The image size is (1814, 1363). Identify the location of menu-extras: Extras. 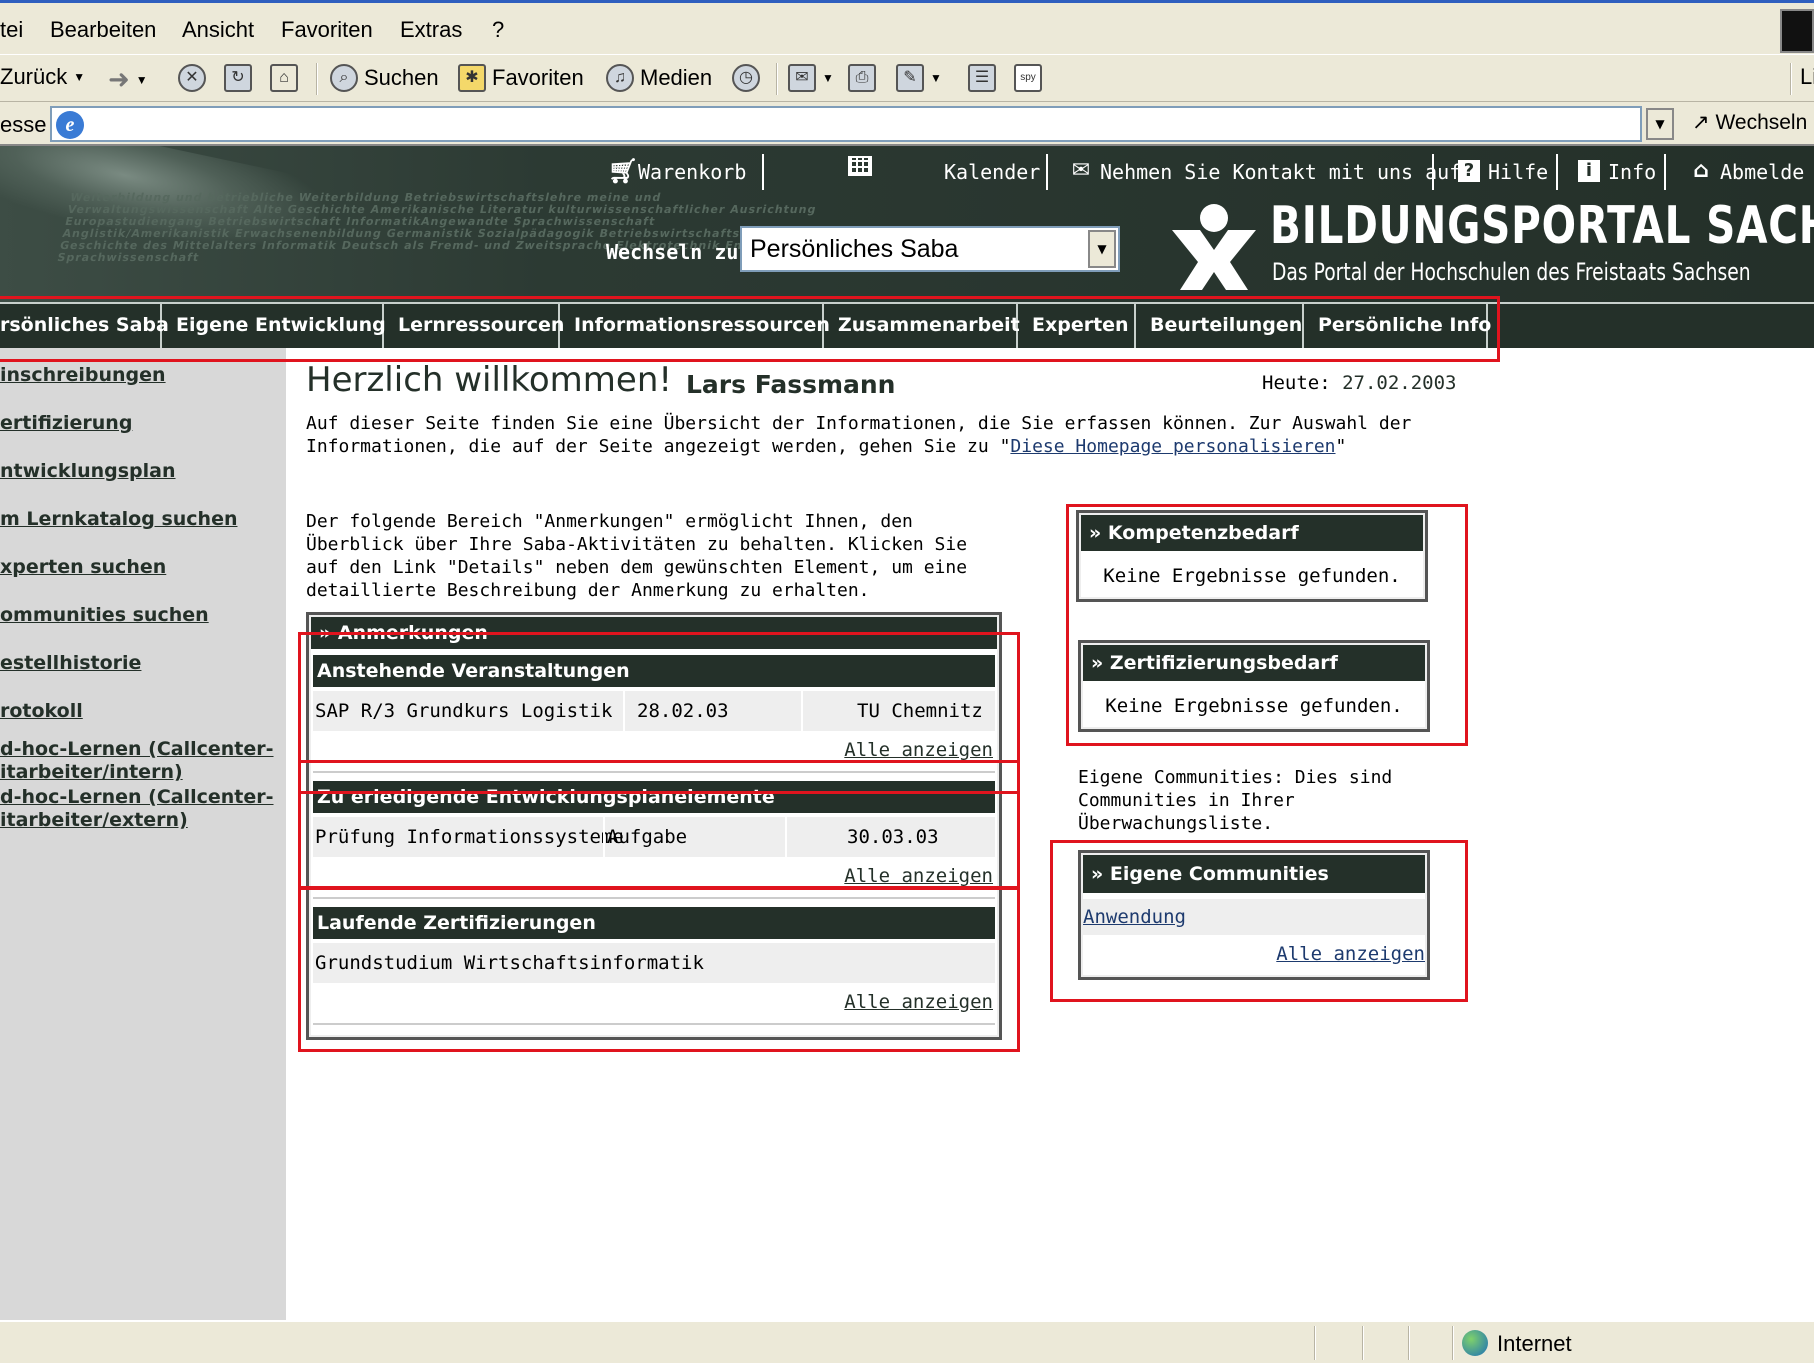
(431, 30).